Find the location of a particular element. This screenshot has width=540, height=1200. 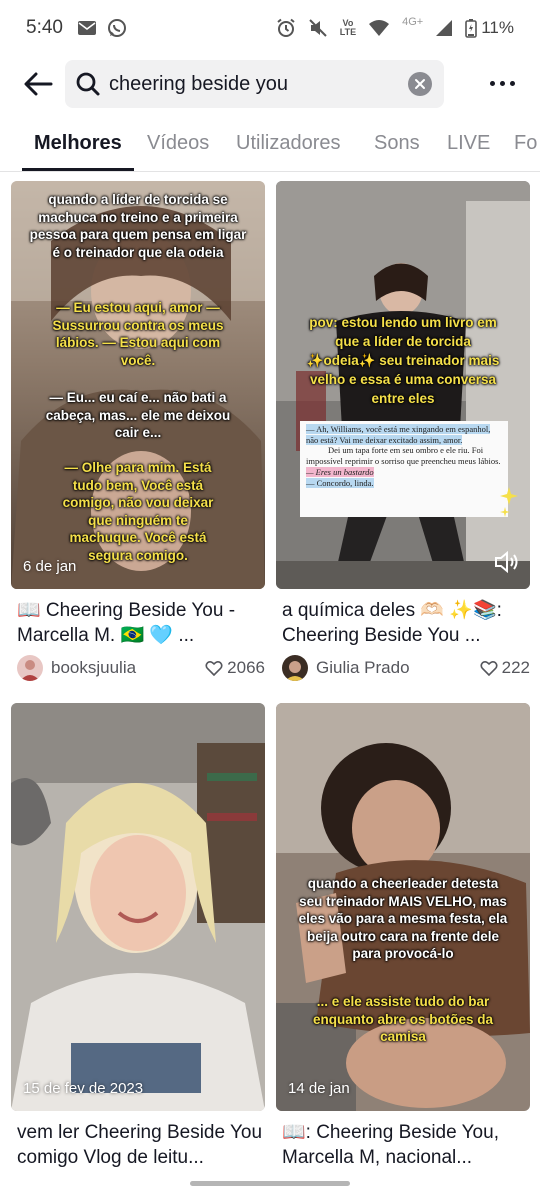

back-button is located at coordinates (38, 84).